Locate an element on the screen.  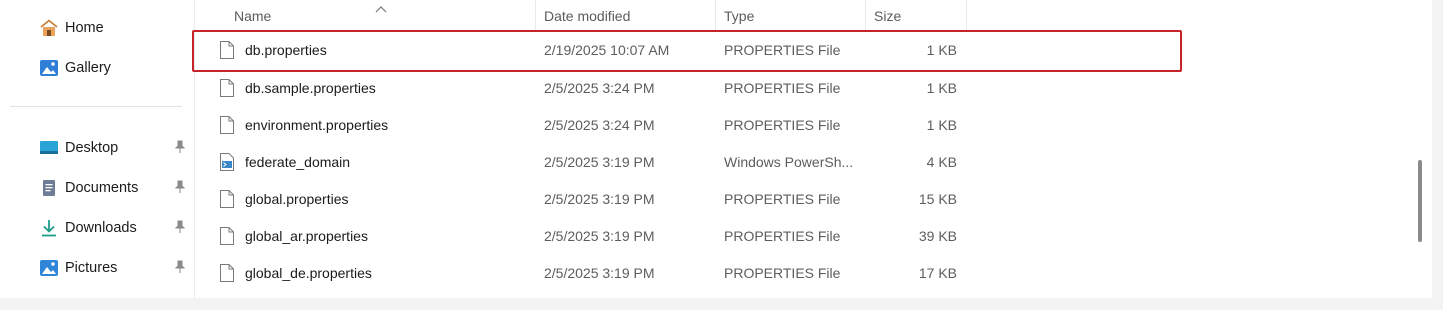
sidebar-item-label: Desktop is located at coordinates (92, 148).